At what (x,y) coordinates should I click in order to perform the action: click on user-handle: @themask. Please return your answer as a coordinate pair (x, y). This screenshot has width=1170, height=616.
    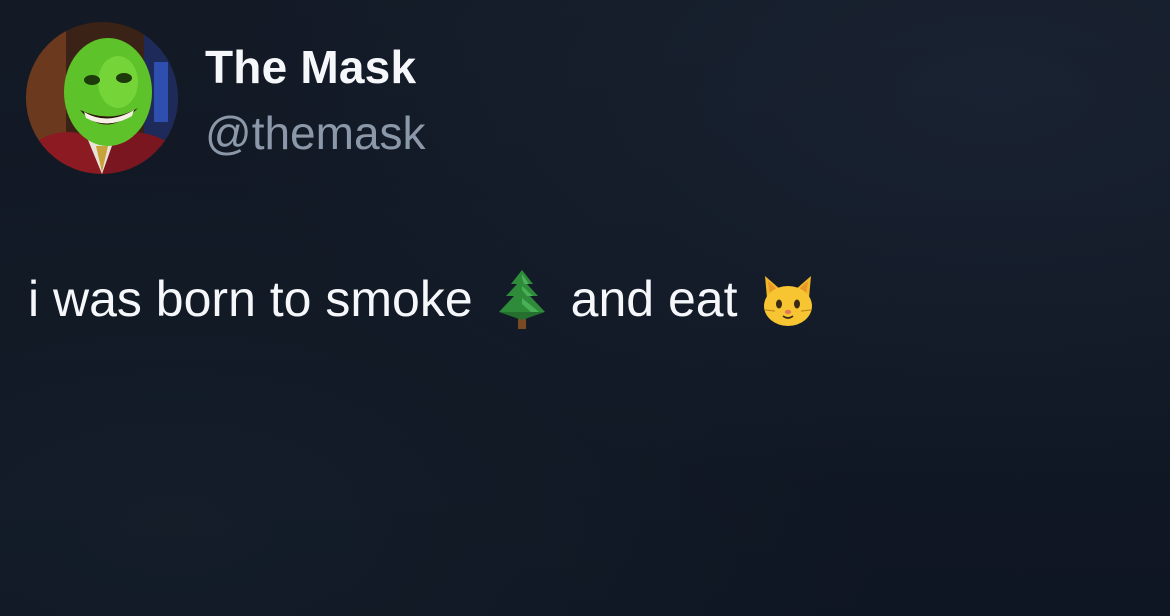
    Looking at the image, I should click on (315, 133).